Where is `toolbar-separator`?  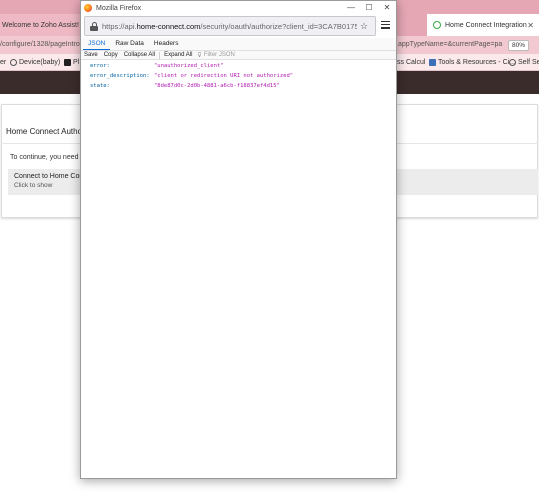 toolbar-separator is located at coordinates (160, 55).